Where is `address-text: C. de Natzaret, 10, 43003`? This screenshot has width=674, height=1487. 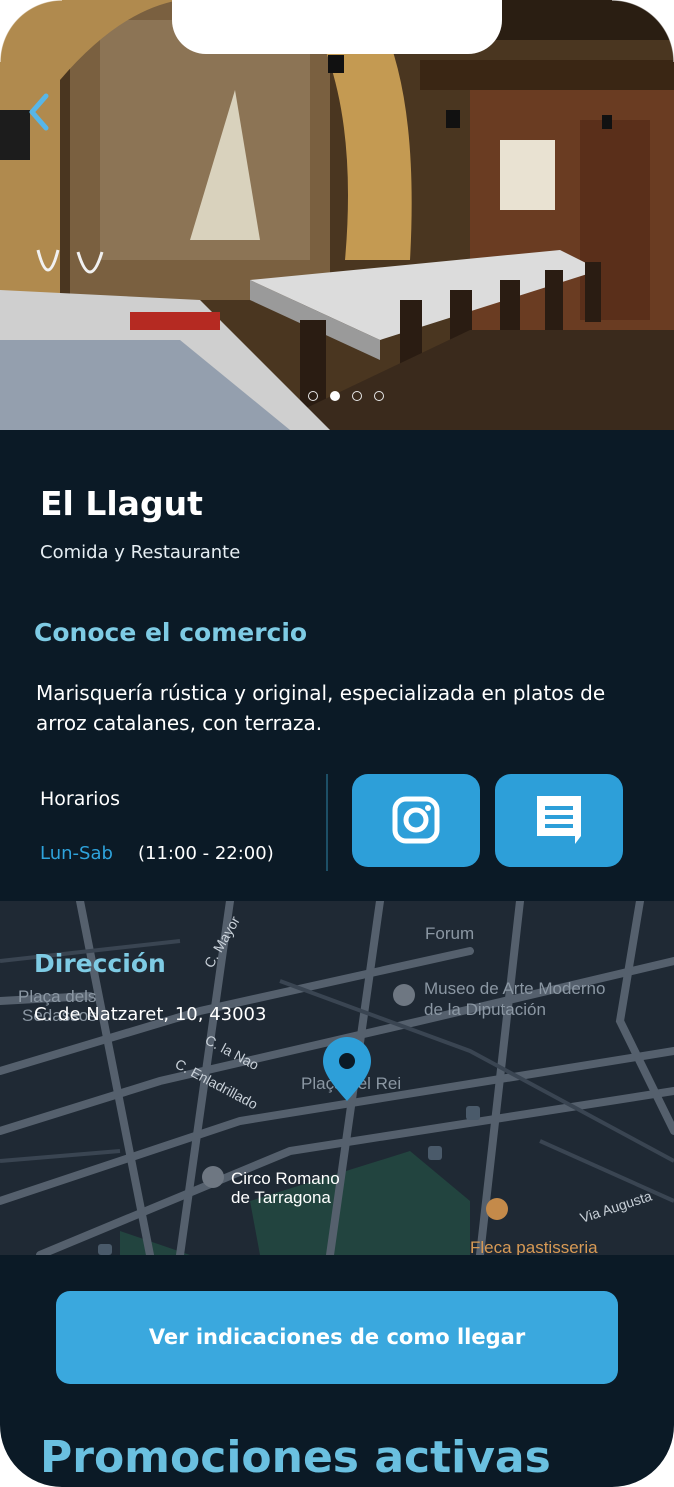 address-text: C. de Natzaret, 10, 43003 is located at coordinates (150, 1014).